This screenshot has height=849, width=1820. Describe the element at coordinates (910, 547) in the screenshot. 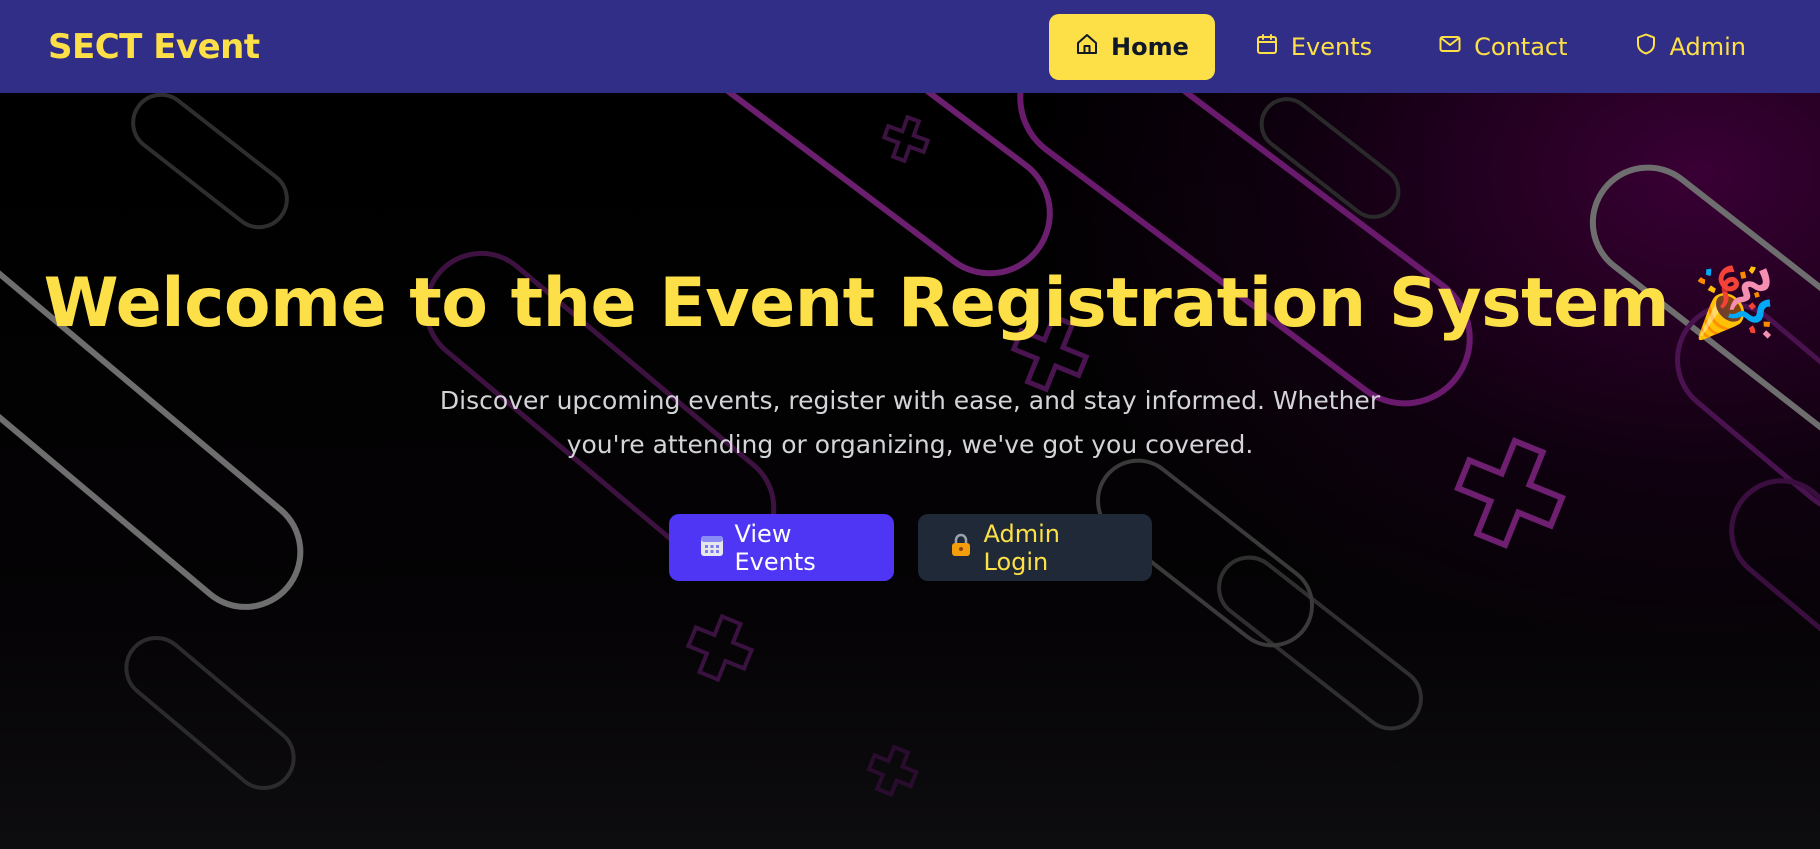

I see `hero-actions: View Events Admin Login` at that location.